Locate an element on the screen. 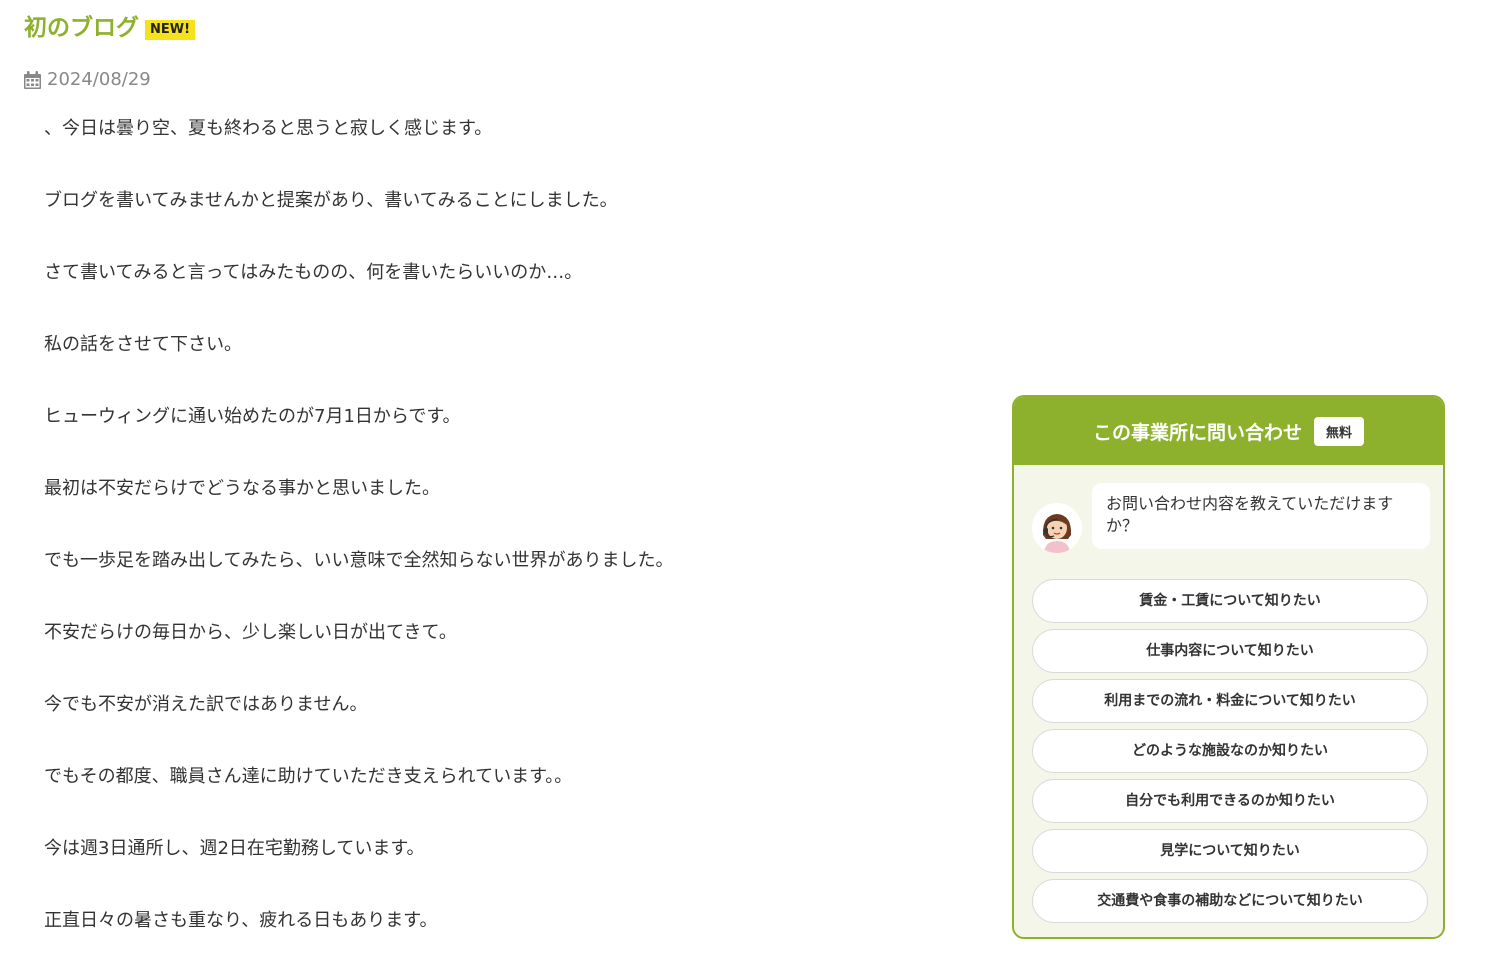 Image resolution: width=1487 pixels, height=960 pixels. post-paragraph: 今は週3日通所し、週2日在宅勤務しています。 is located at coordinates (234, 848).